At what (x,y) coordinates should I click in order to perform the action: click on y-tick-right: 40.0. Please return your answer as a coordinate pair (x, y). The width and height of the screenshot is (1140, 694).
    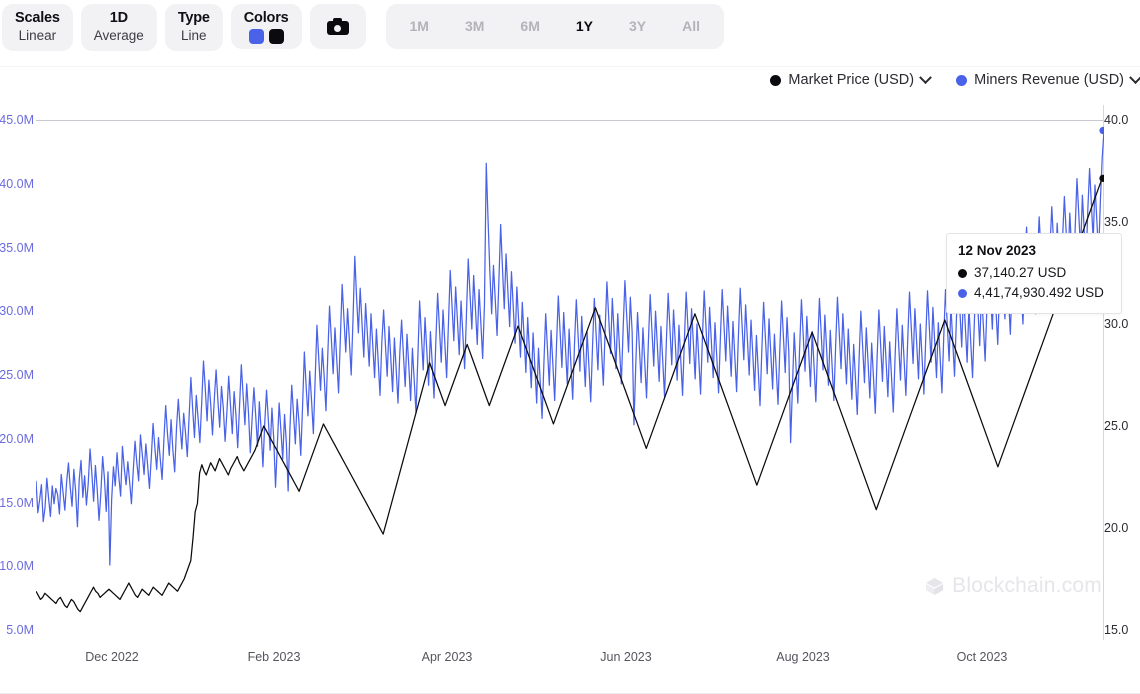
    Looking at the image, I should click on (1116, 120).